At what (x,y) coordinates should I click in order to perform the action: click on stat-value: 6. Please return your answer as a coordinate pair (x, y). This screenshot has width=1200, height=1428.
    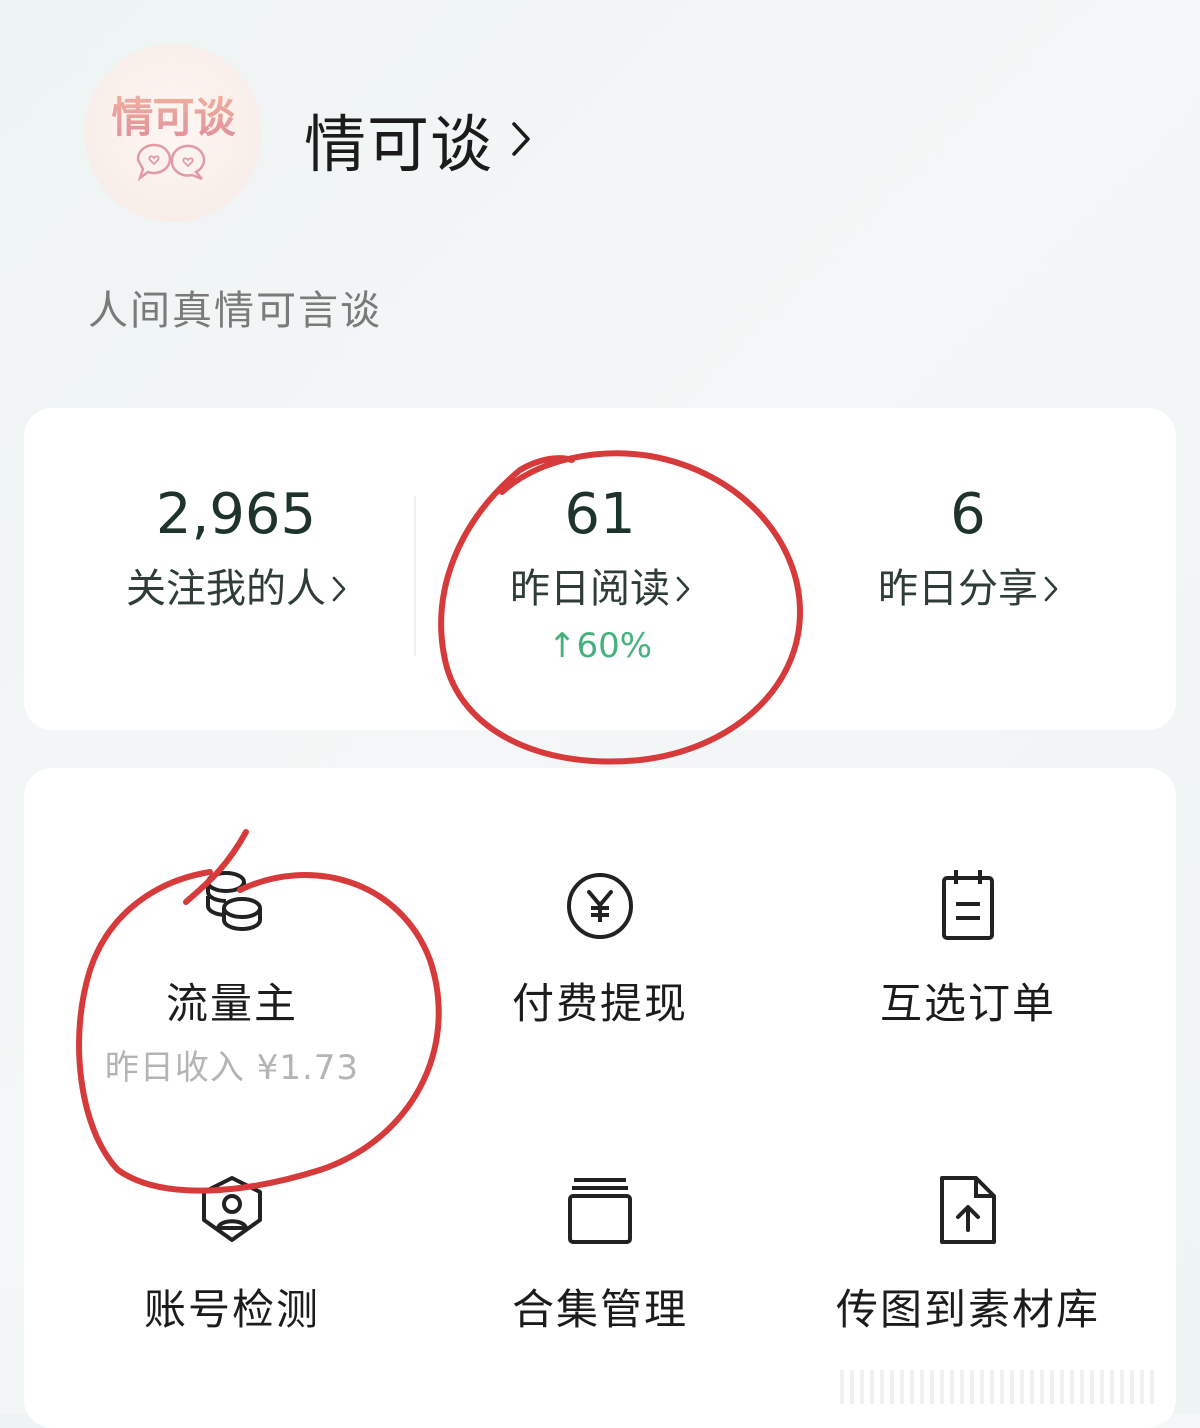
    Looking at the image, I should click on (968, 514).